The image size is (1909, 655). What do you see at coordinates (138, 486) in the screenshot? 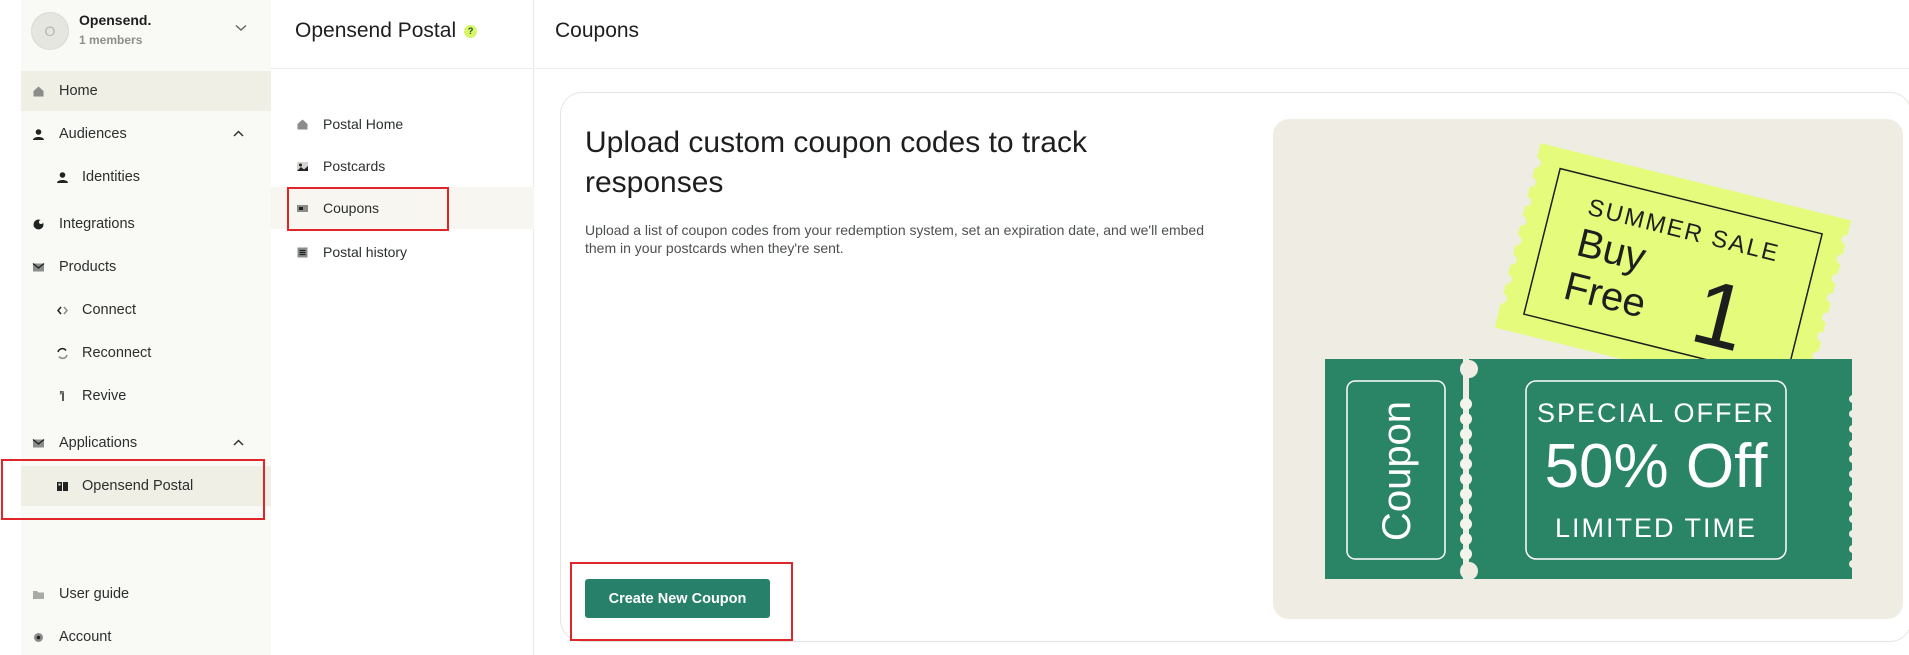
I see `sidebar-item-label: Opensend Postal` at bounding box center [138, 486].